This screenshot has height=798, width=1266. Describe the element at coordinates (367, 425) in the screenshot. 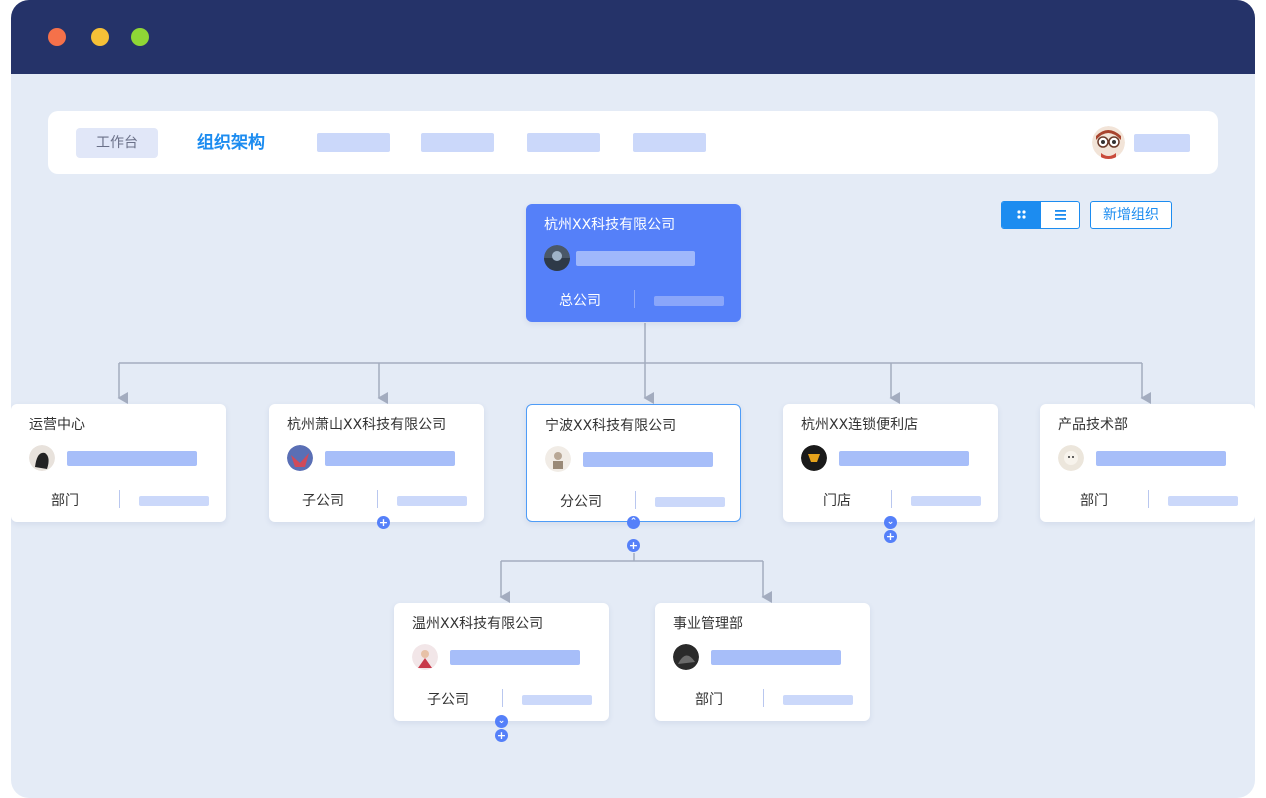

I see `org-card-title: 杭州萧山XX科技有限公司` at that location.